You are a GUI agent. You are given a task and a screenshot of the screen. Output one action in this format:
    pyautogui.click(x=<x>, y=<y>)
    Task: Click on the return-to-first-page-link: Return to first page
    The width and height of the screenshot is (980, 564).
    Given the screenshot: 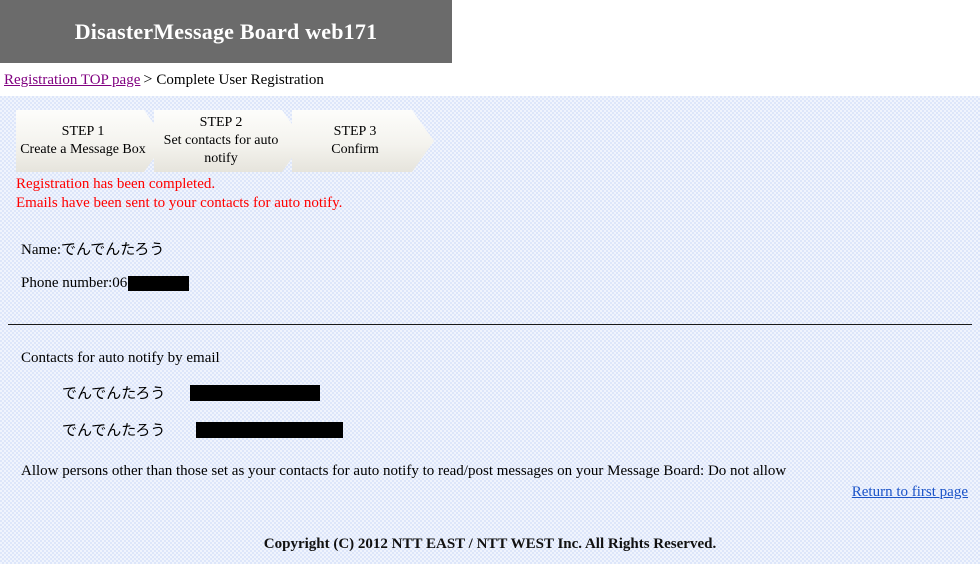 What is the action you would take?
    pyautogui.click(x=910, y=492)
    